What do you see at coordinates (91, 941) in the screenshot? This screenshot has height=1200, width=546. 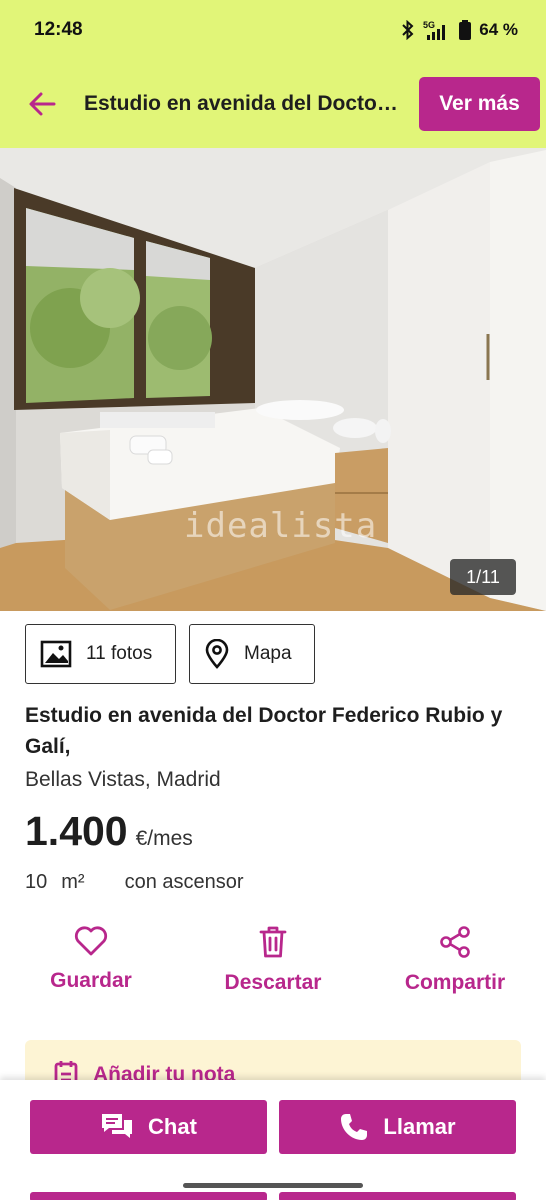 I see `heart-icon` at bounding box center [91, 941].